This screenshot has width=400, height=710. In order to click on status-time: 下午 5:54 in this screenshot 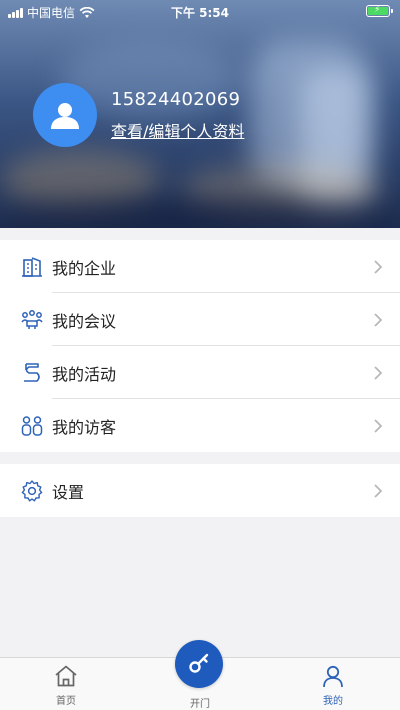, I will do `click(200, 13)`.